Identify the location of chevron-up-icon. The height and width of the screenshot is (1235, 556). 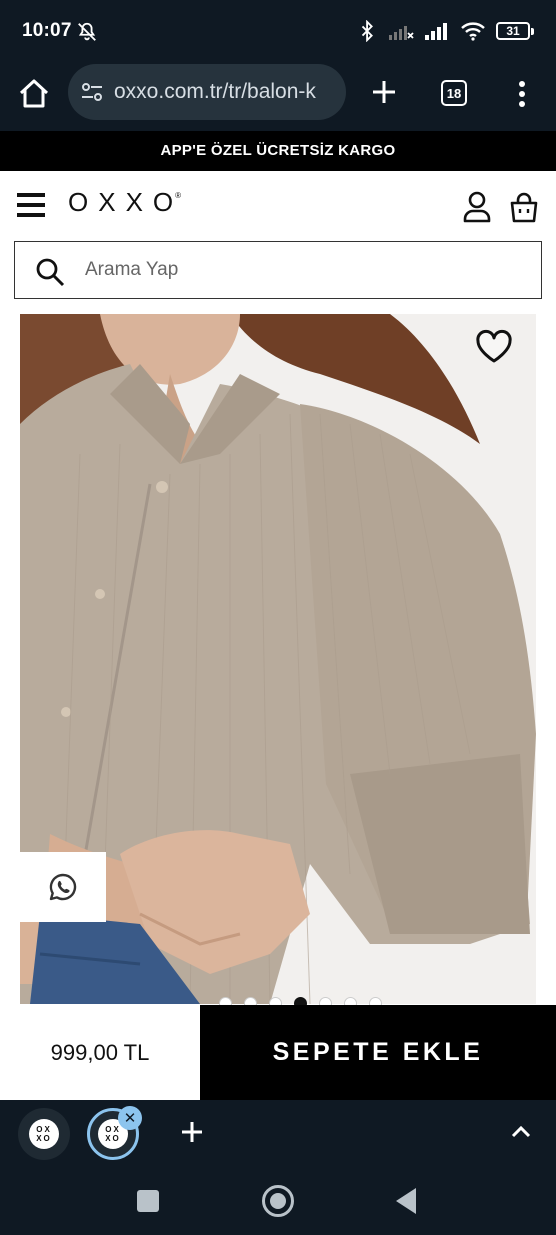
(521, 1132).